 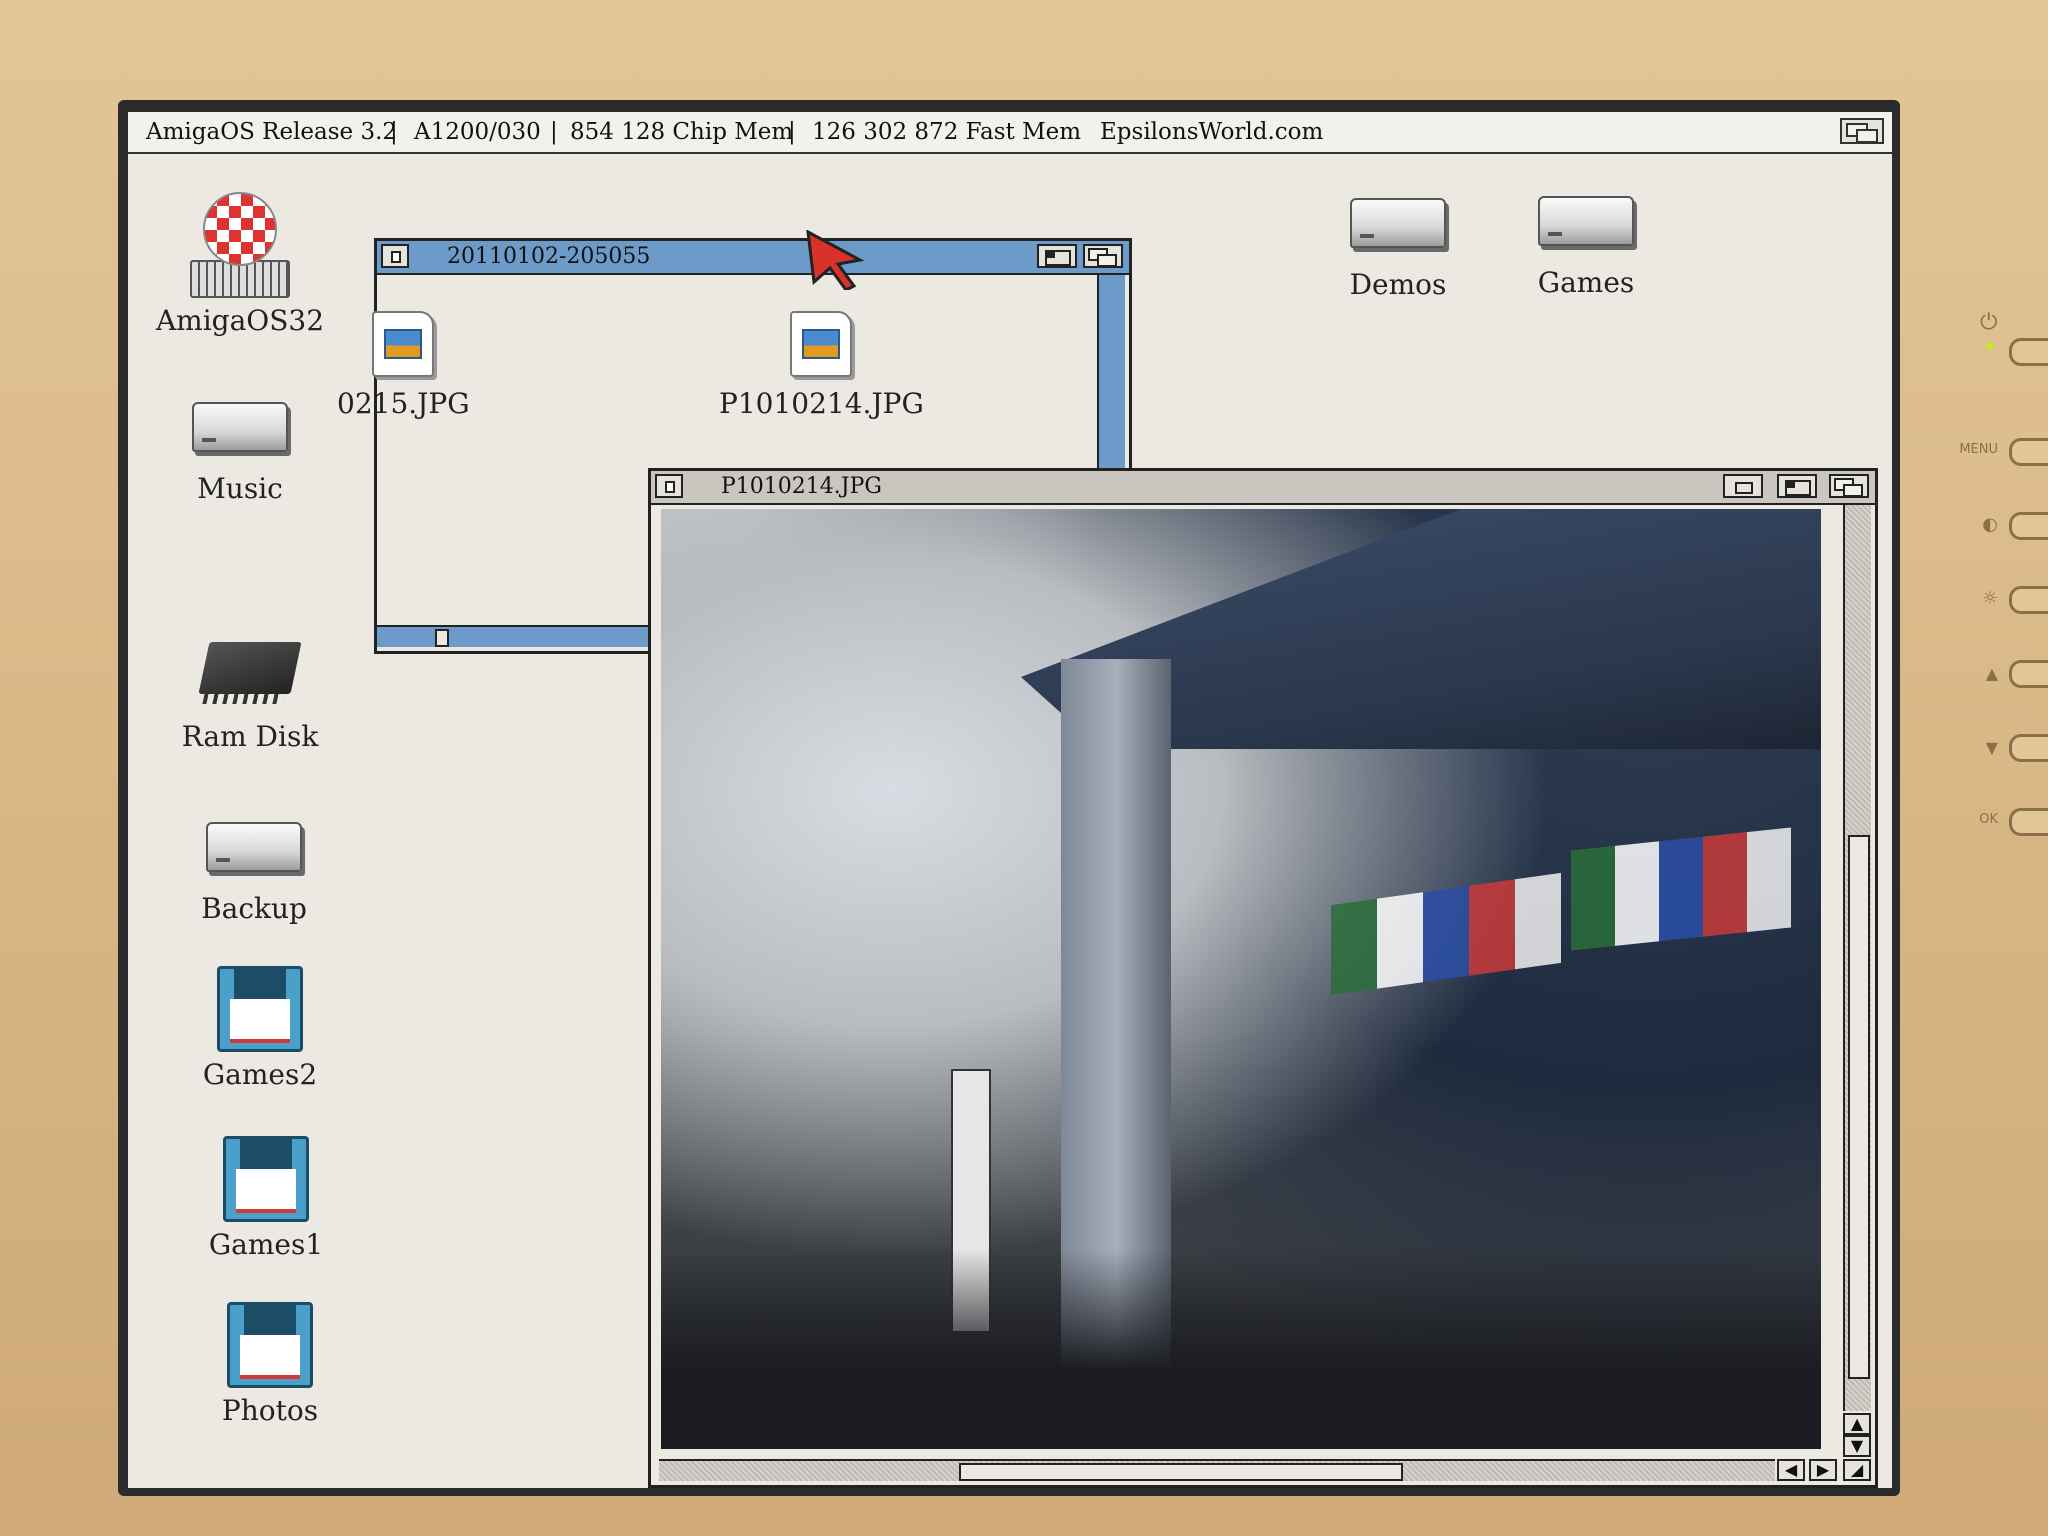 I want to click on image-close-gadget, so click(x=669, y=486).